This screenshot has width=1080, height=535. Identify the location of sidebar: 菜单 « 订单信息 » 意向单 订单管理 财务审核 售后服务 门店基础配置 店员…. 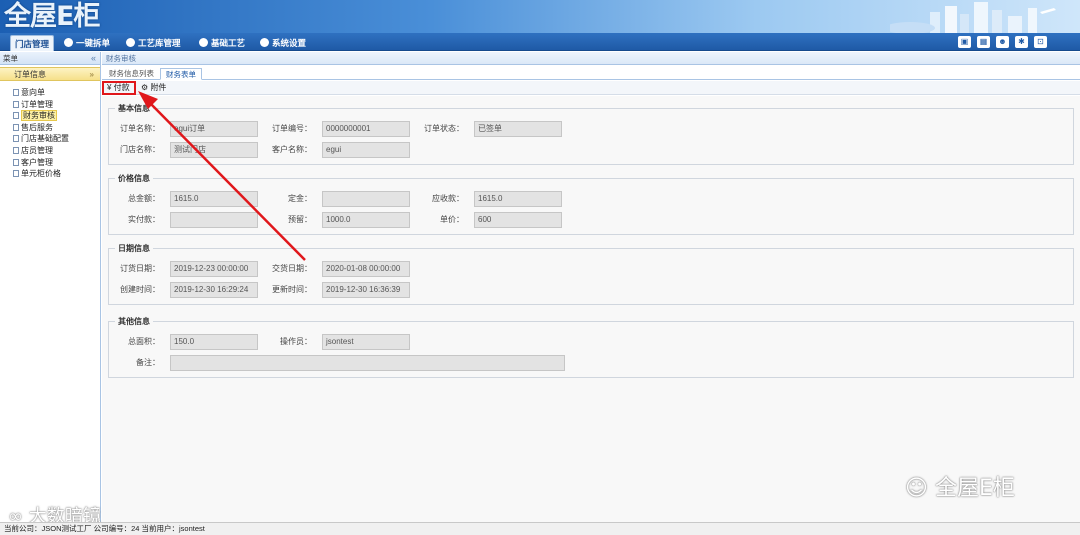
(50, 287).